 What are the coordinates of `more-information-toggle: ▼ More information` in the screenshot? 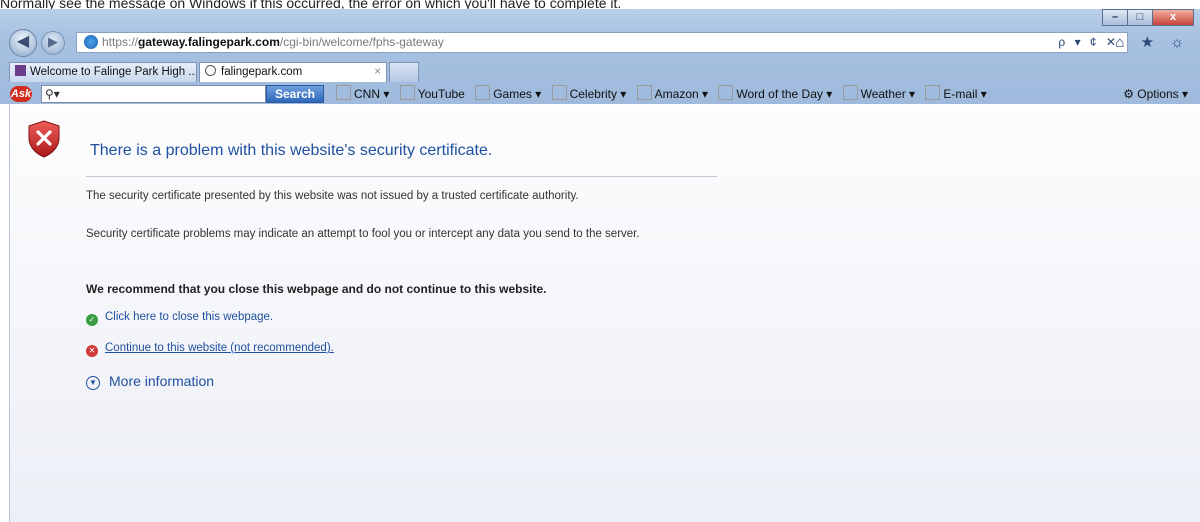 It's located at (150, 381).